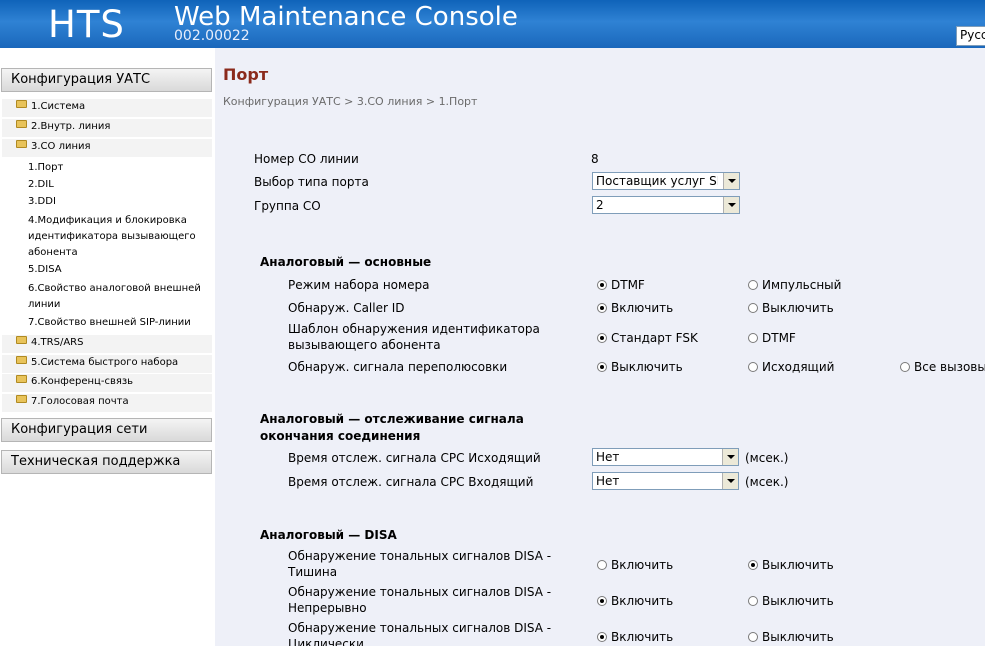 The height and width of the screenshot is (646, 985). Describe the element at coordinates (120, 185) in the screenshot. I see `sidebar-subitem-dil: 2.DIL` at that location.